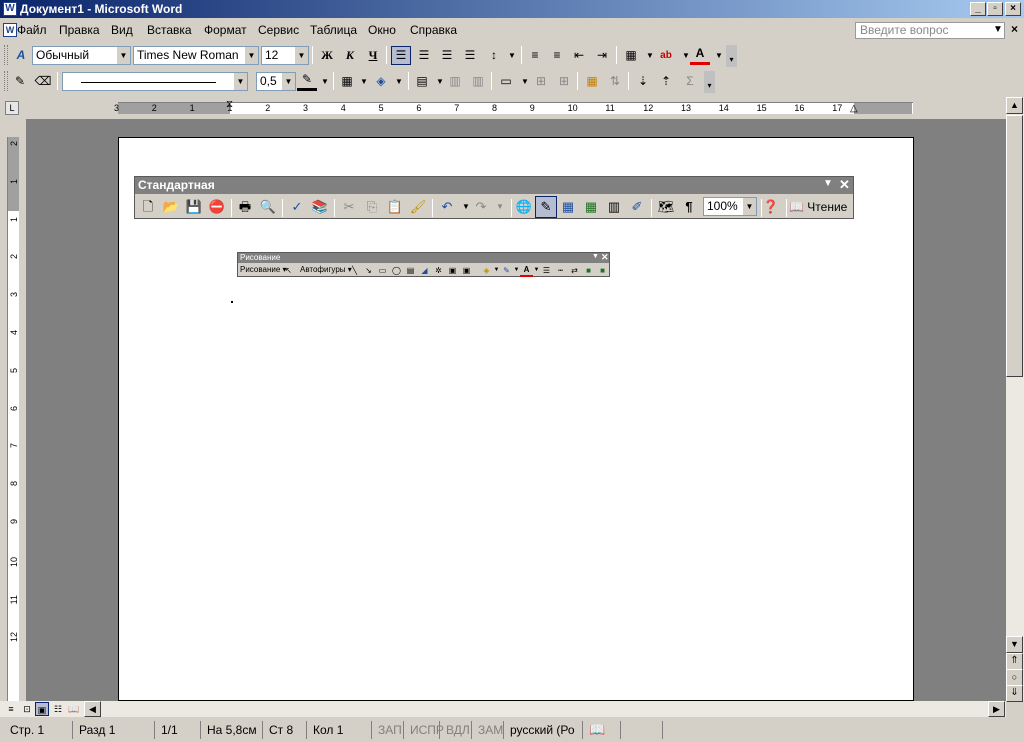  Describe the element at coordinates (263, 269) in the screenshot. I see `draw-menu-button: Рисование ▾` at that location.